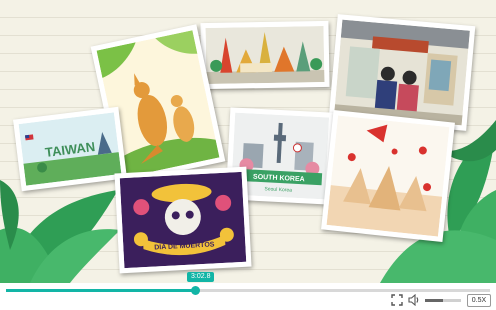 The width and height of the screenshot is (496, 310). What do you see at coordinates (479, 300) in the screenshot?
I see `playback-speed-button: 0.5X` at bounding box center [479, 300].